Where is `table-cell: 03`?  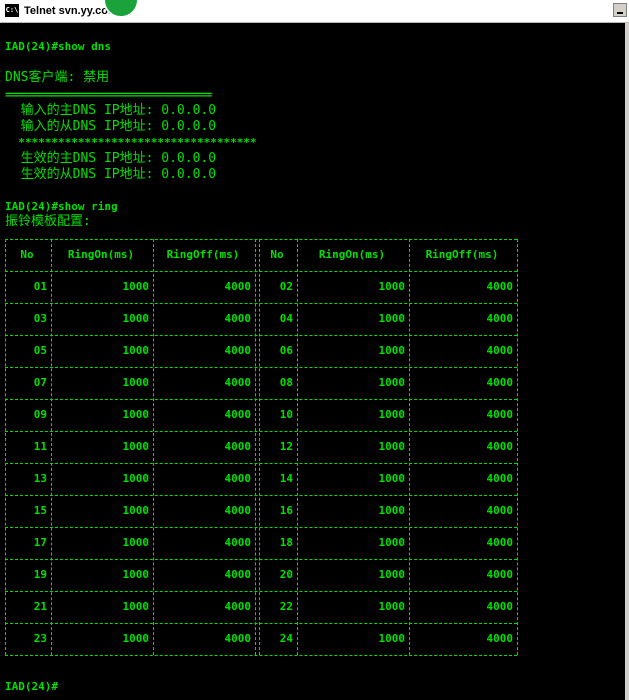
table-cell: 03 is located at coordinates (40, 318).